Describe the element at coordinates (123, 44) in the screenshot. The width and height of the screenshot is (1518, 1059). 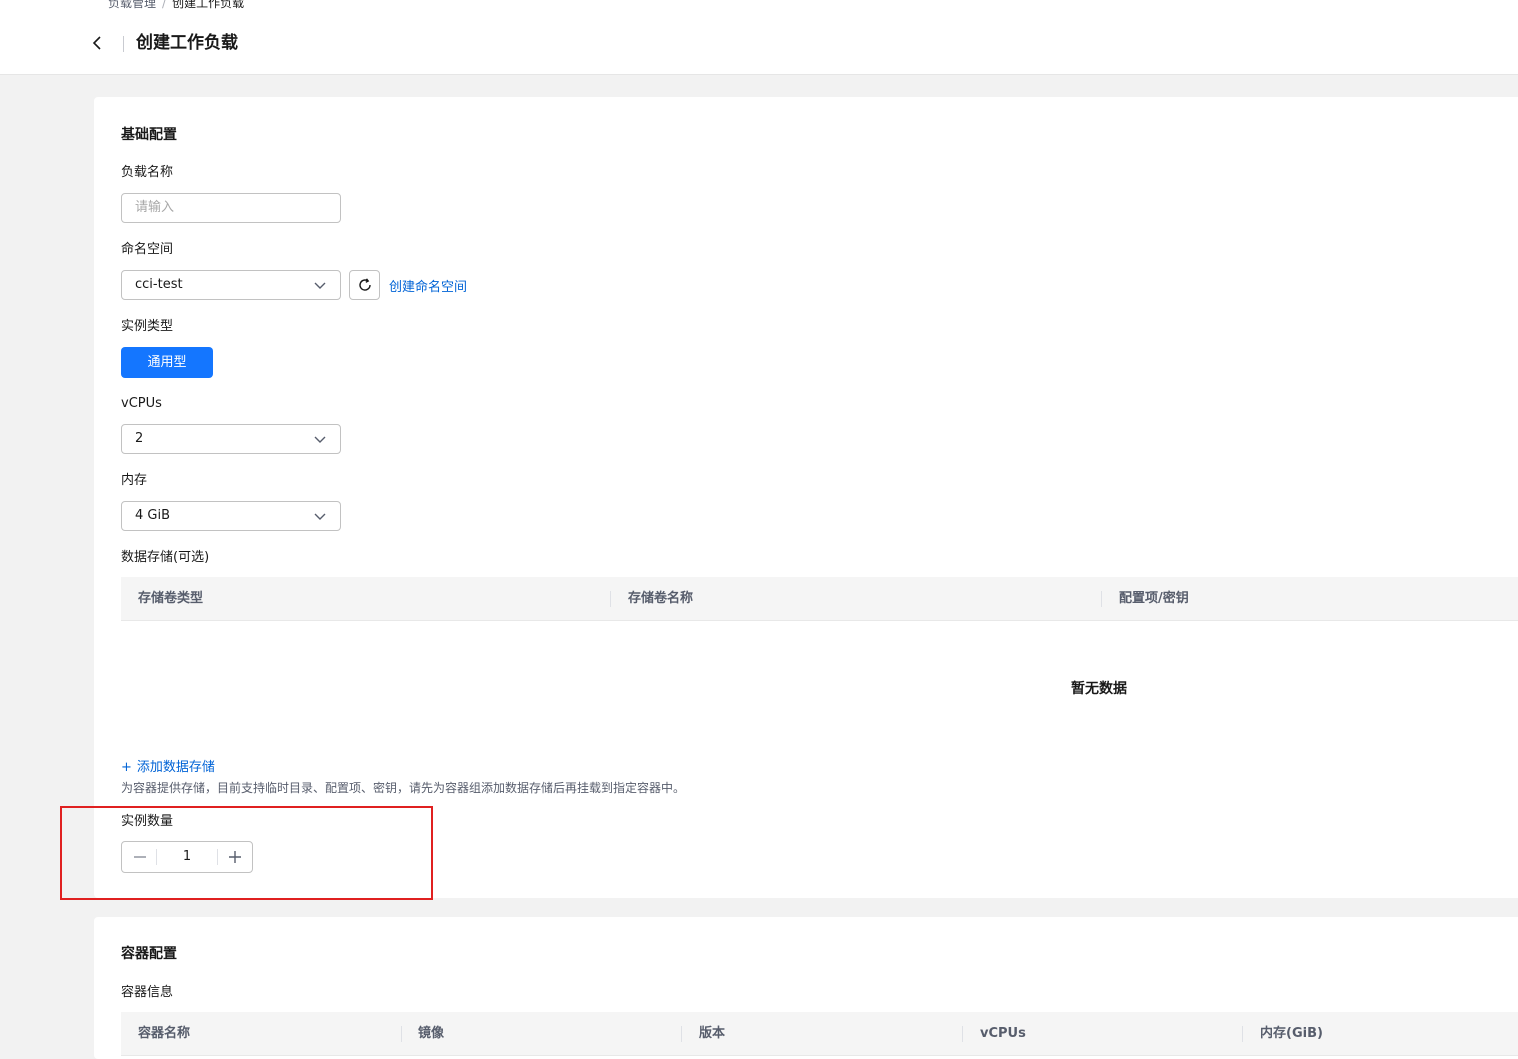
I see `title-divider` at that location.